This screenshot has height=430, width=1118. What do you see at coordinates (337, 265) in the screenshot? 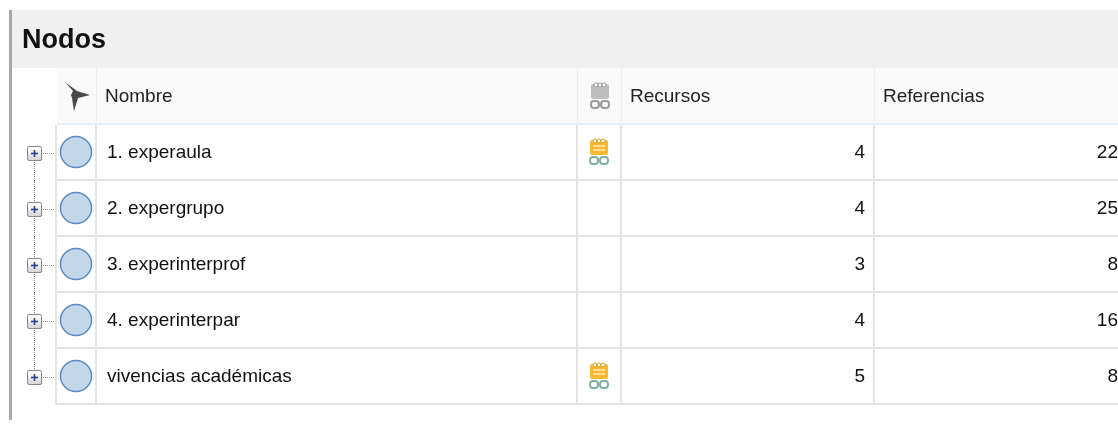
I see `node-name: 3. experinterprof` at bounding box center [337, 265].